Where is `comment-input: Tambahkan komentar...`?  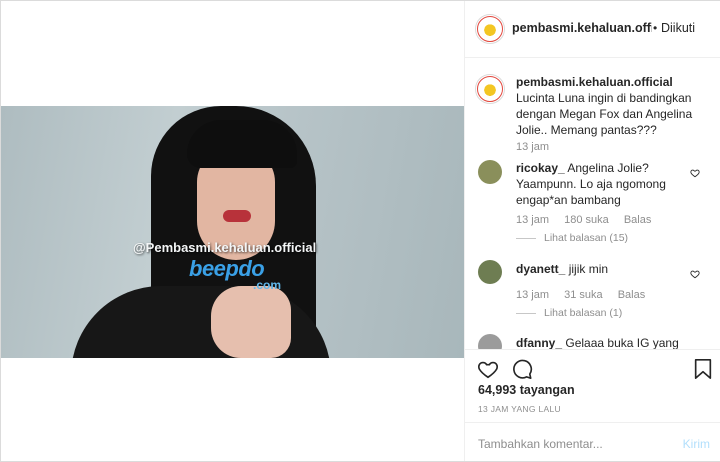 comment-input: Tambahkan komentar... is located at coordinates (540, 444).